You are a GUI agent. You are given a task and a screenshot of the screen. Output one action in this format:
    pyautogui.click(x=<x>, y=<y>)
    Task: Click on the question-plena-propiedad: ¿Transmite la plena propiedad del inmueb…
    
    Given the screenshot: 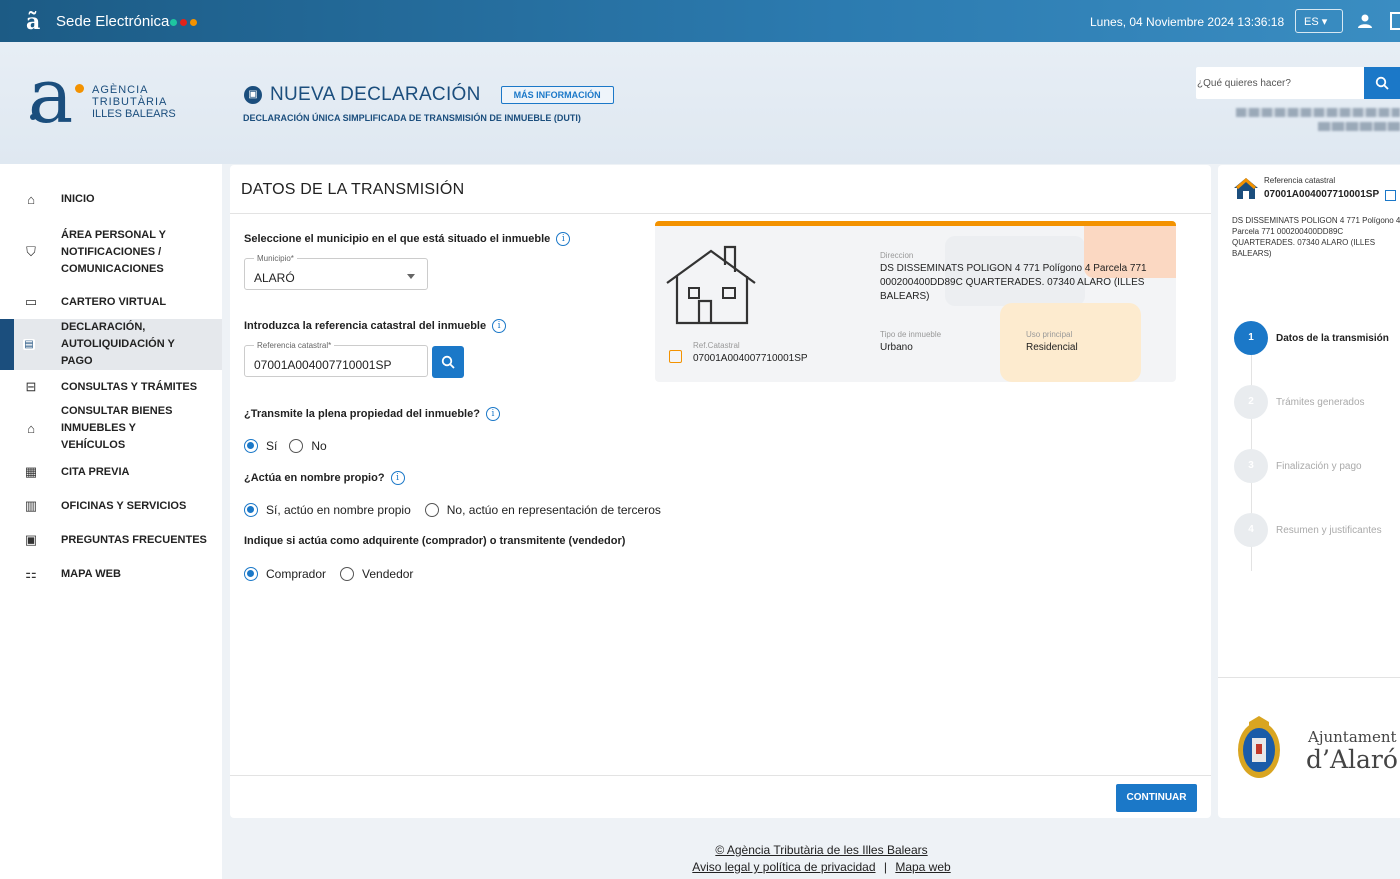 What is the action you would take?
    pyautogui.click(x=372, y=414)
    